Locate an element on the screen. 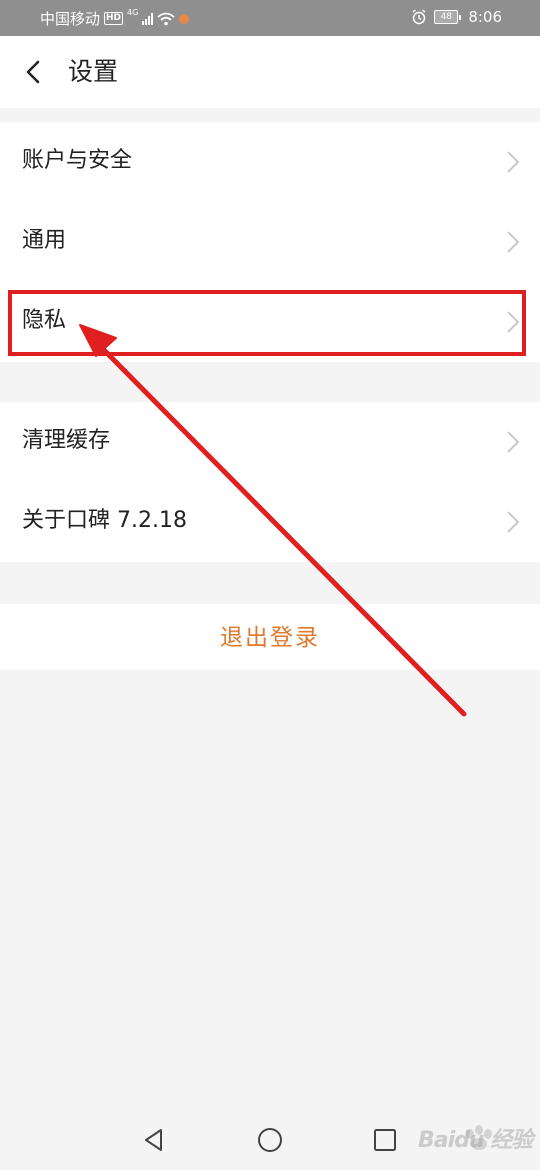 The width and height of the screenshot is (540, 1170). settings-item-general: 通用 is located at coordinates (270, 242).